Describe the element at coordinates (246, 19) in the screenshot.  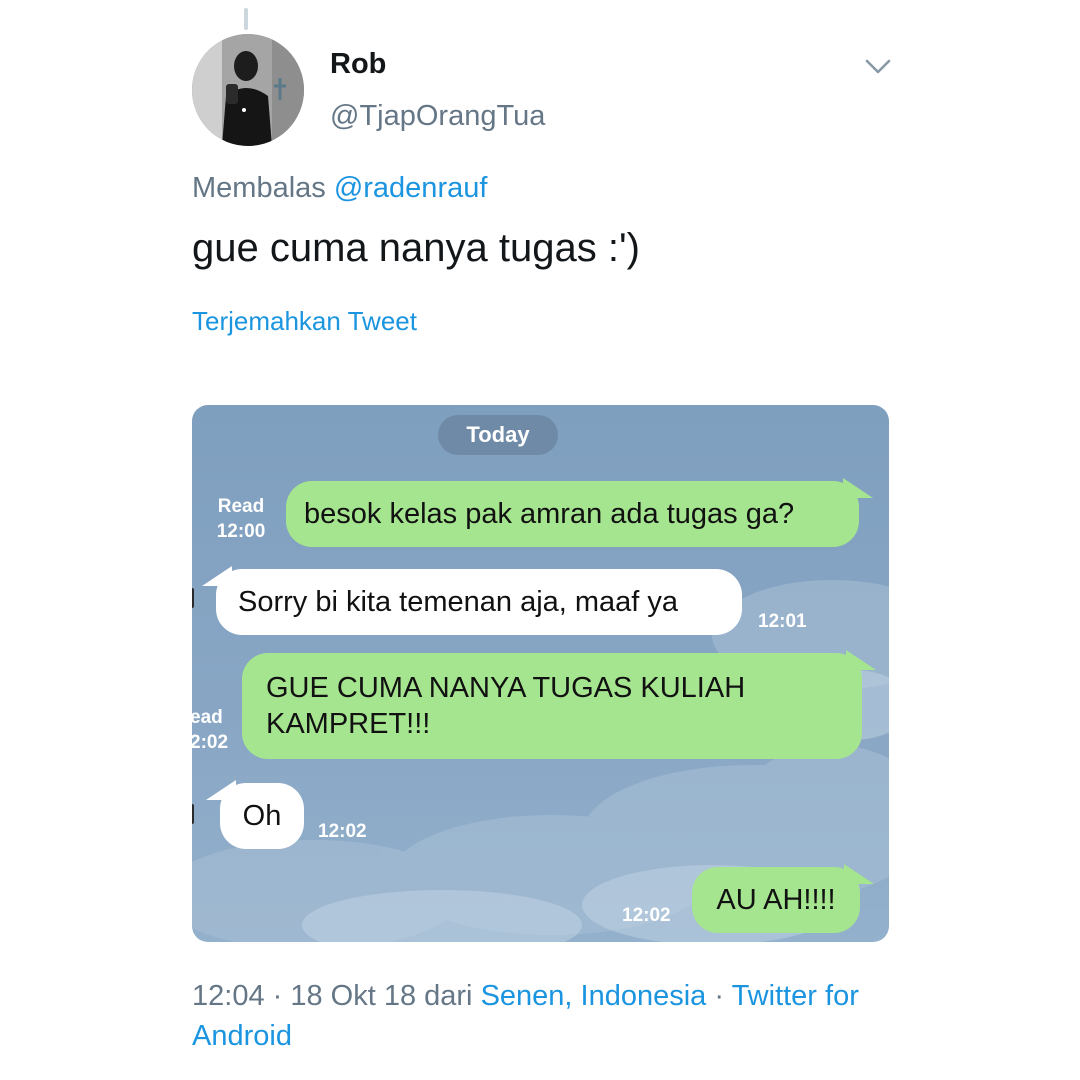
I see `thread-connector-line` at that location.